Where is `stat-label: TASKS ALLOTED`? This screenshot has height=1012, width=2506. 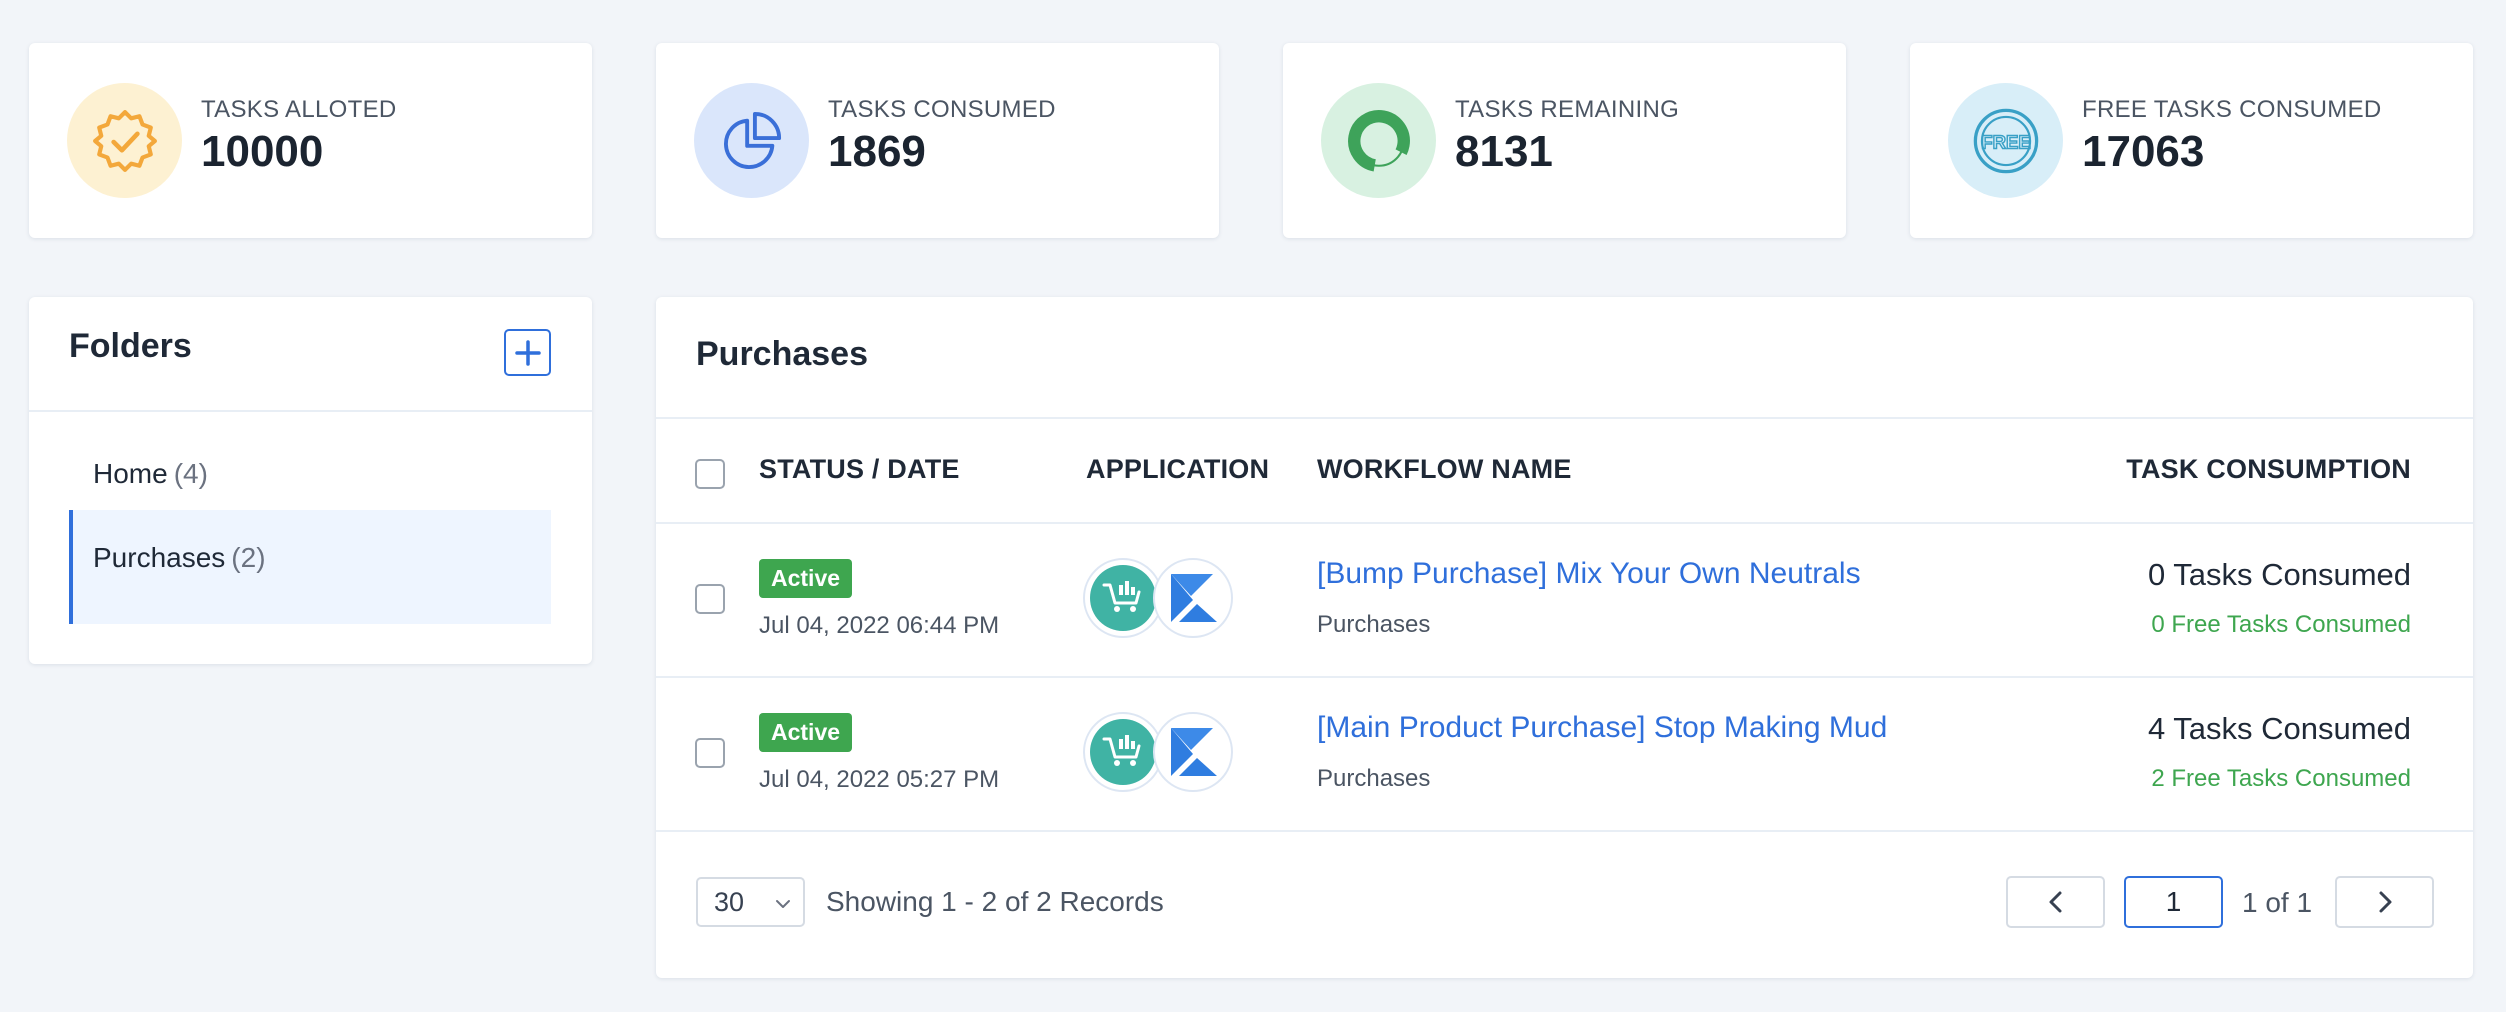 stat-label: TASKS ALLOTED is located at coordinates (299, 109).